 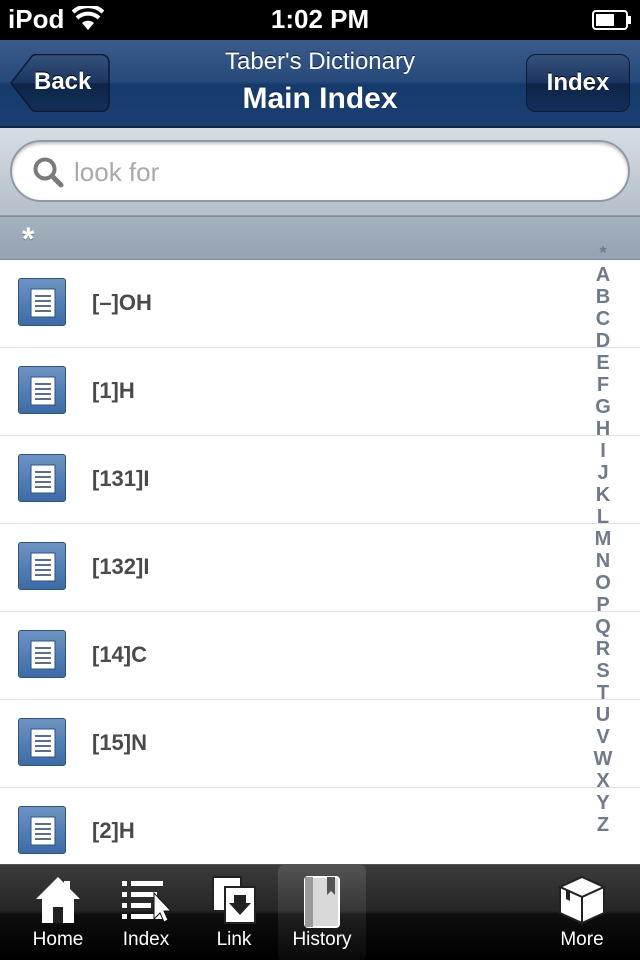 What do you see at coordinates (603, 561) in the screenshot?
I see `index-letter: N` at bounding box center [603, 561].